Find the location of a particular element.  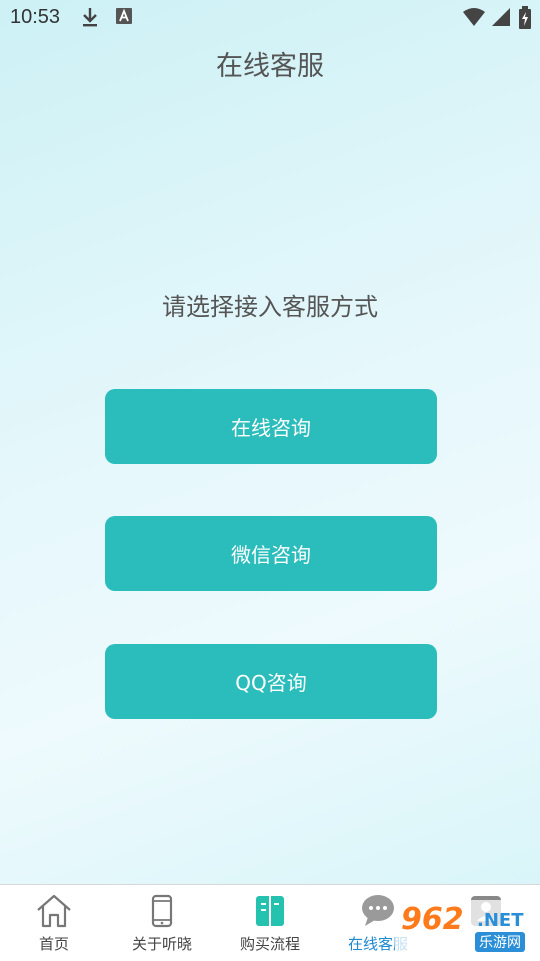

service-prompt: 请选择接入客服方式 is located at coordinates (270, 307).